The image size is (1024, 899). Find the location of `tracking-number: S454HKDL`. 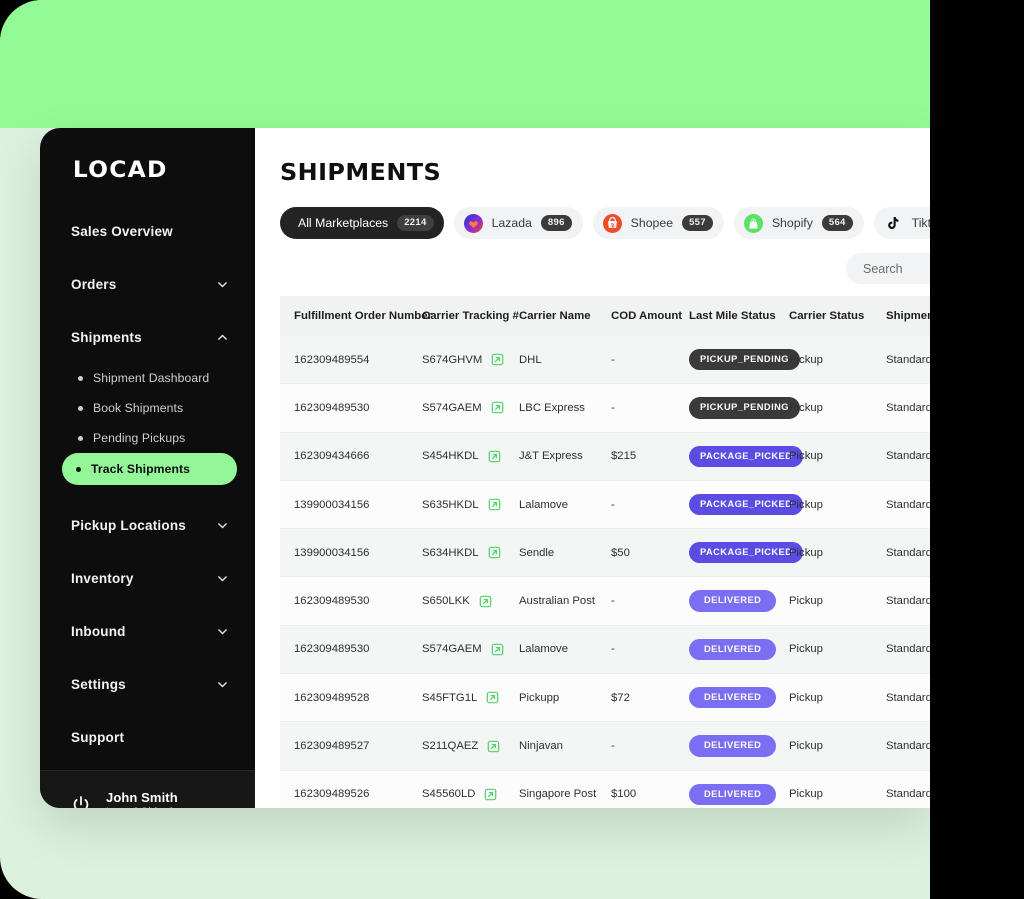

tracking-number: S454HKDL is located at coordinates (450, 456).